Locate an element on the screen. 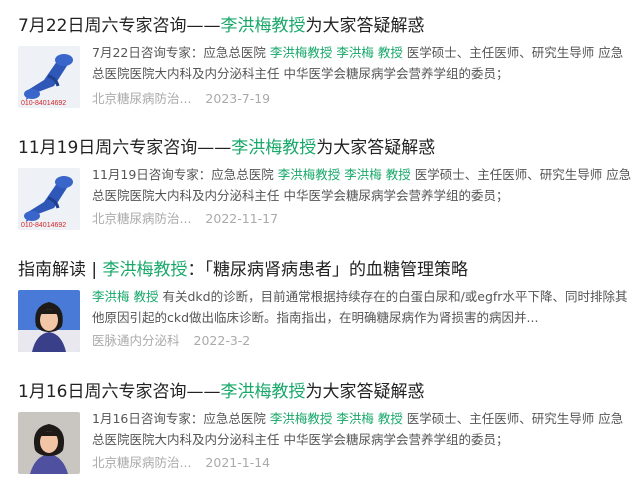 The image size is (640, 488). result-title-link: 11月19日周六专家咨询——李洪梅教授为大家答疑解惑 is located at coordinates (226, 148).